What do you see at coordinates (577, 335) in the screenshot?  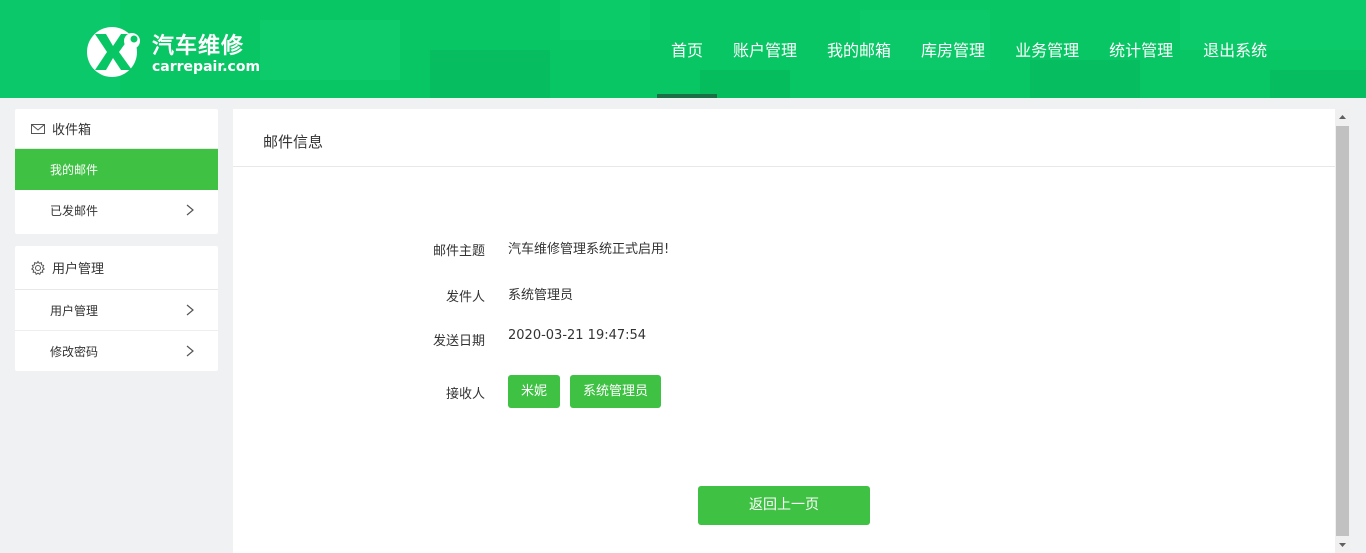 I see `mail-date-value: 2020-03-21 19:47:54` at bounding box center [577, 335].